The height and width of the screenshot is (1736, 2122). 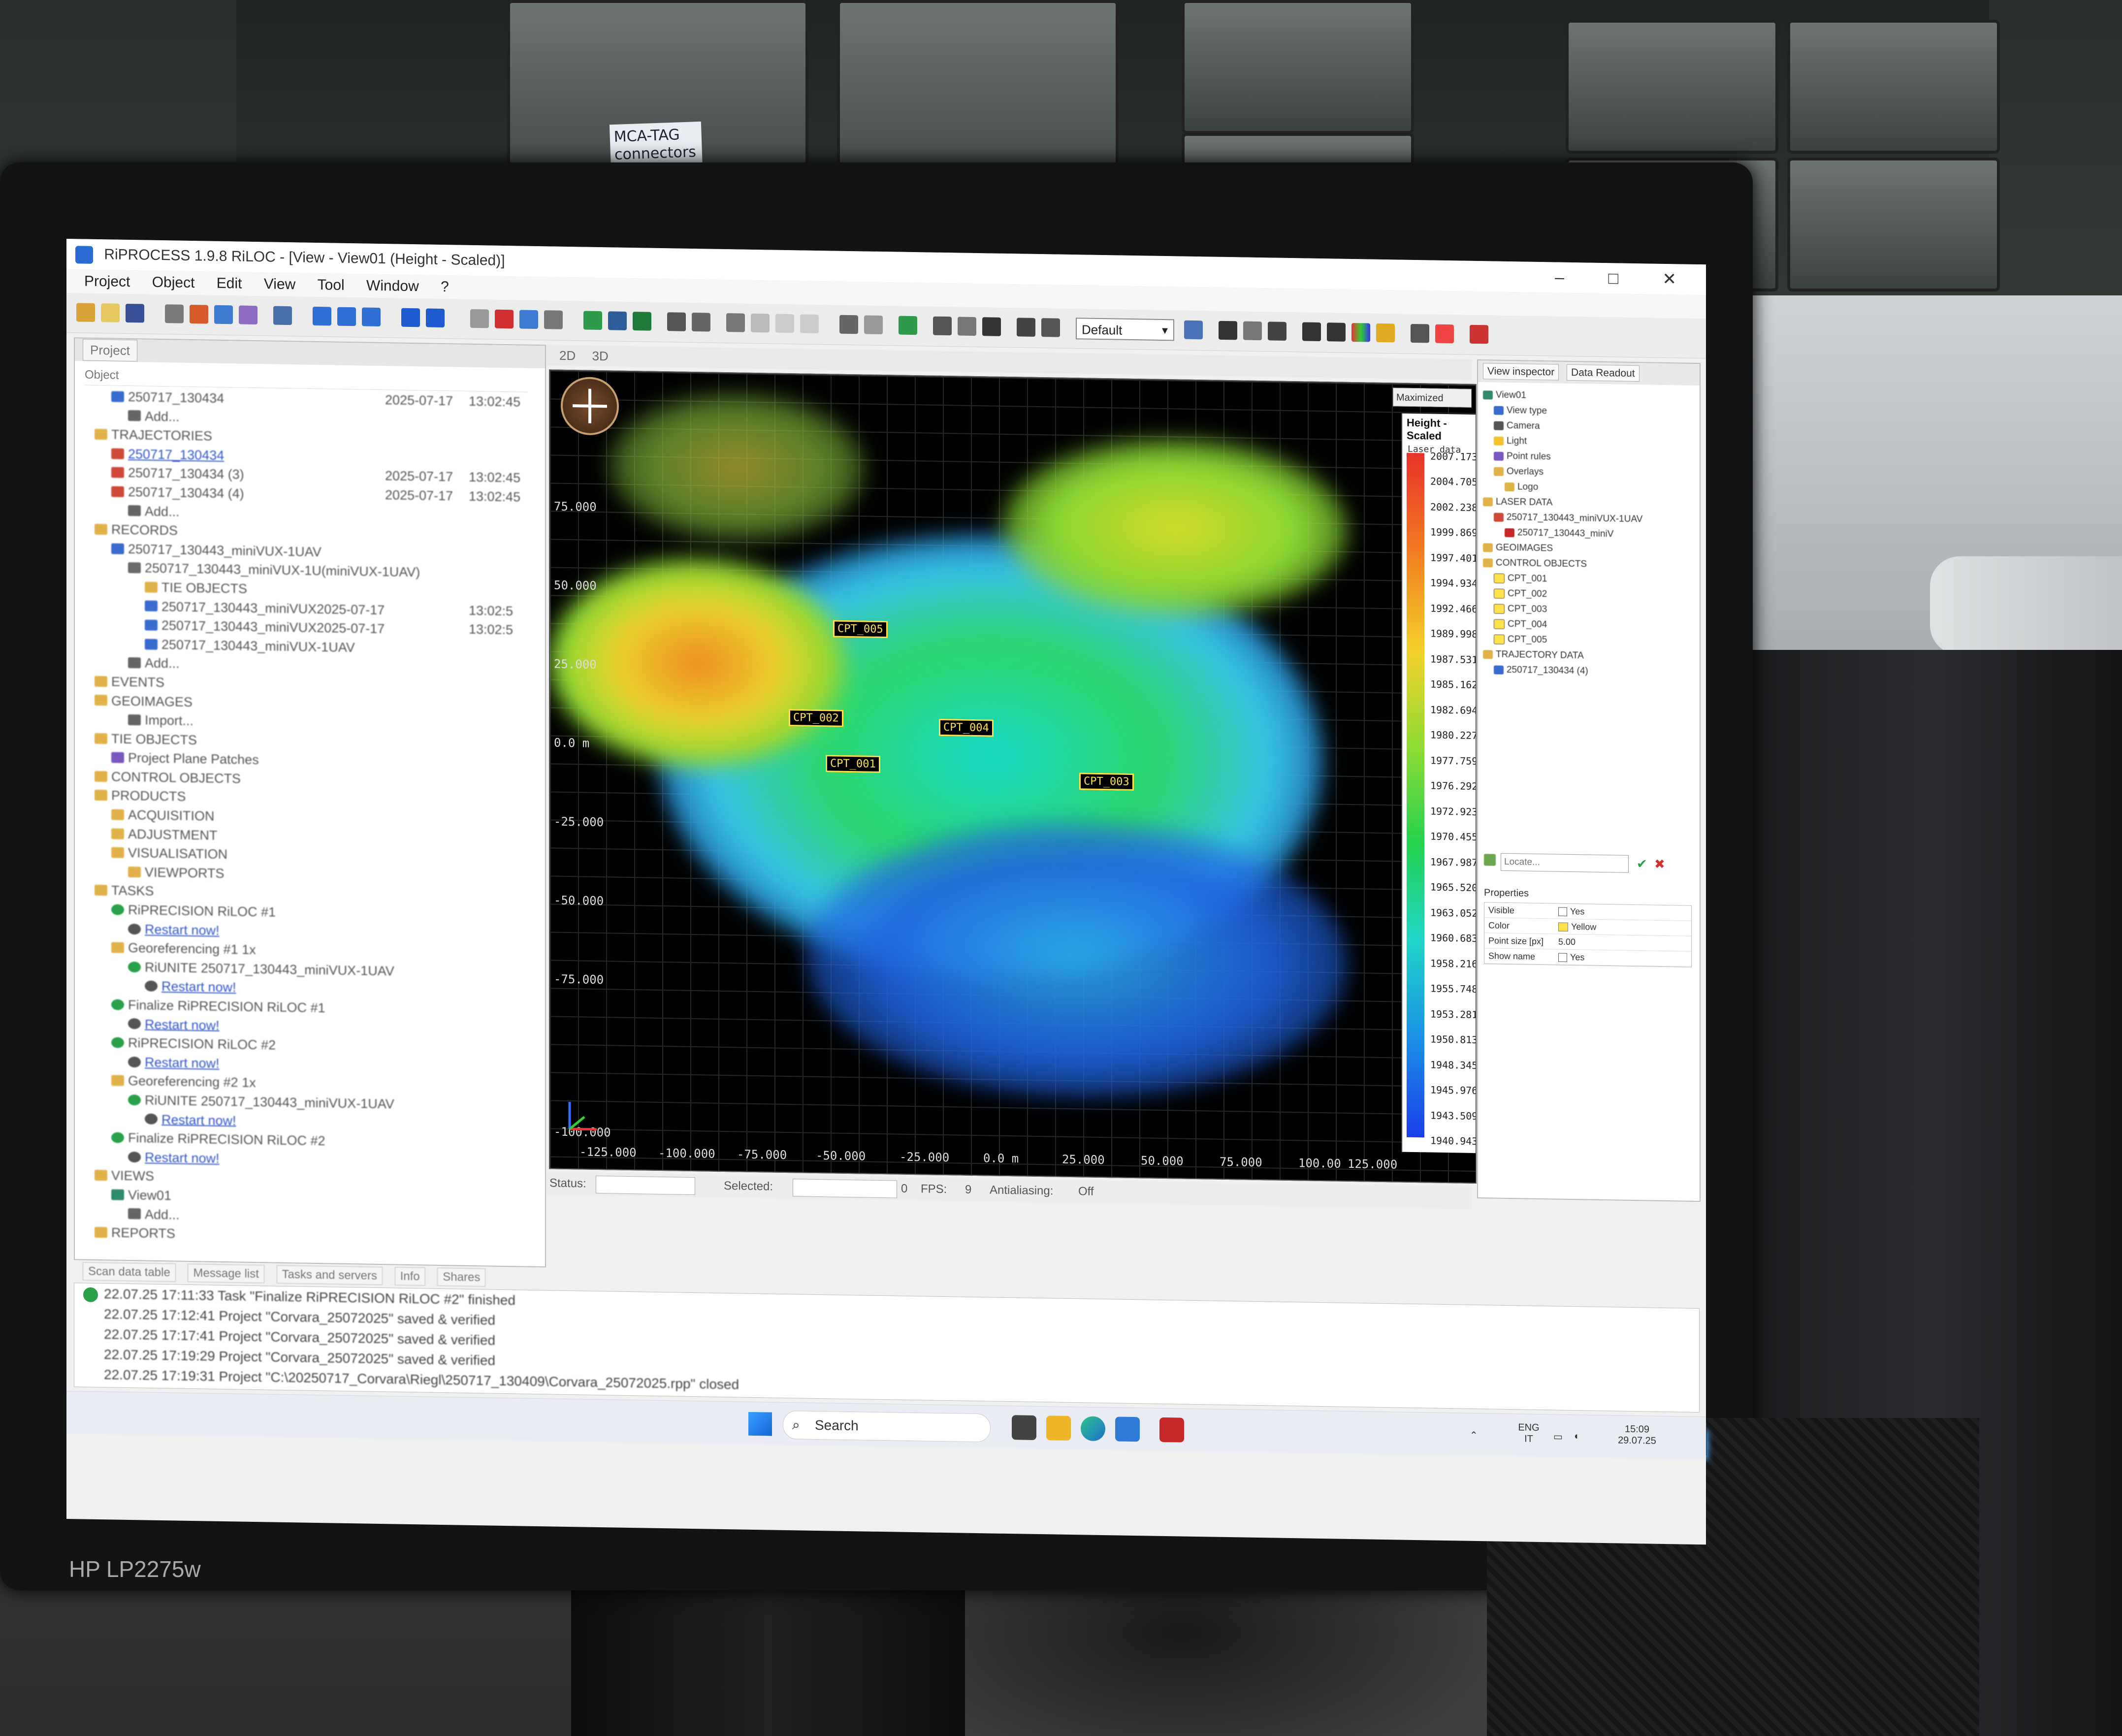 What do you see at coordinates (505, 319) in the screenshot?
I see `delete-icon` at bounding box center [505, 319].